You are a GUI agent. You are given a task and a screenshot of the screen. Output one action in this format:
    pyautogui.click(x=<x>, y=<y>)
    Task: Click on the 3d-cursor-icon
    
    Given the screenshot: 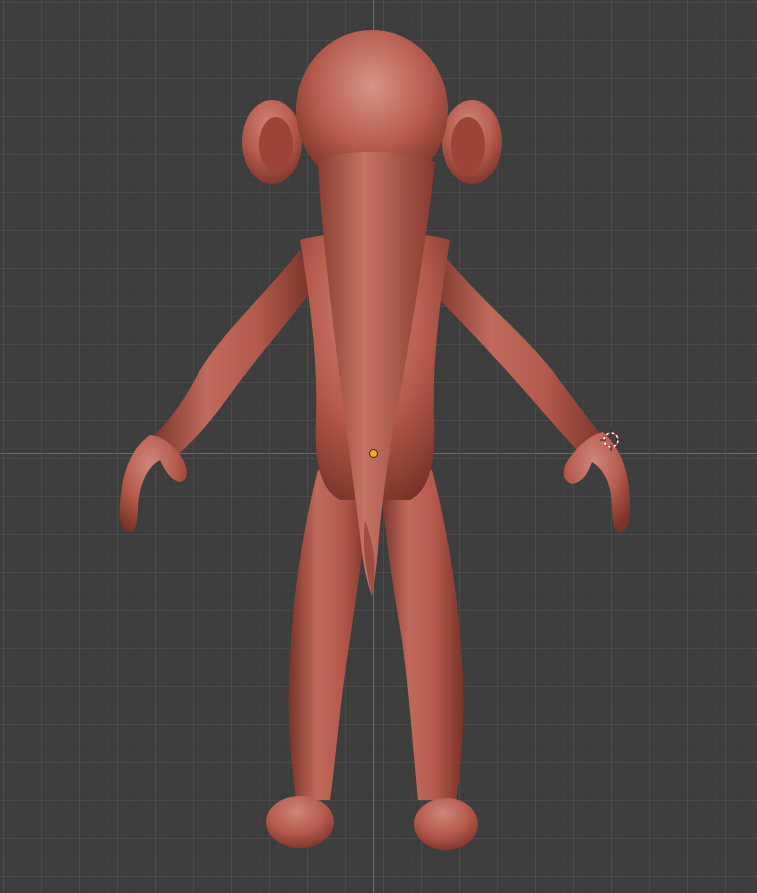 What is the action you would take?
    pyautogui.click(x=611, y=440)
    